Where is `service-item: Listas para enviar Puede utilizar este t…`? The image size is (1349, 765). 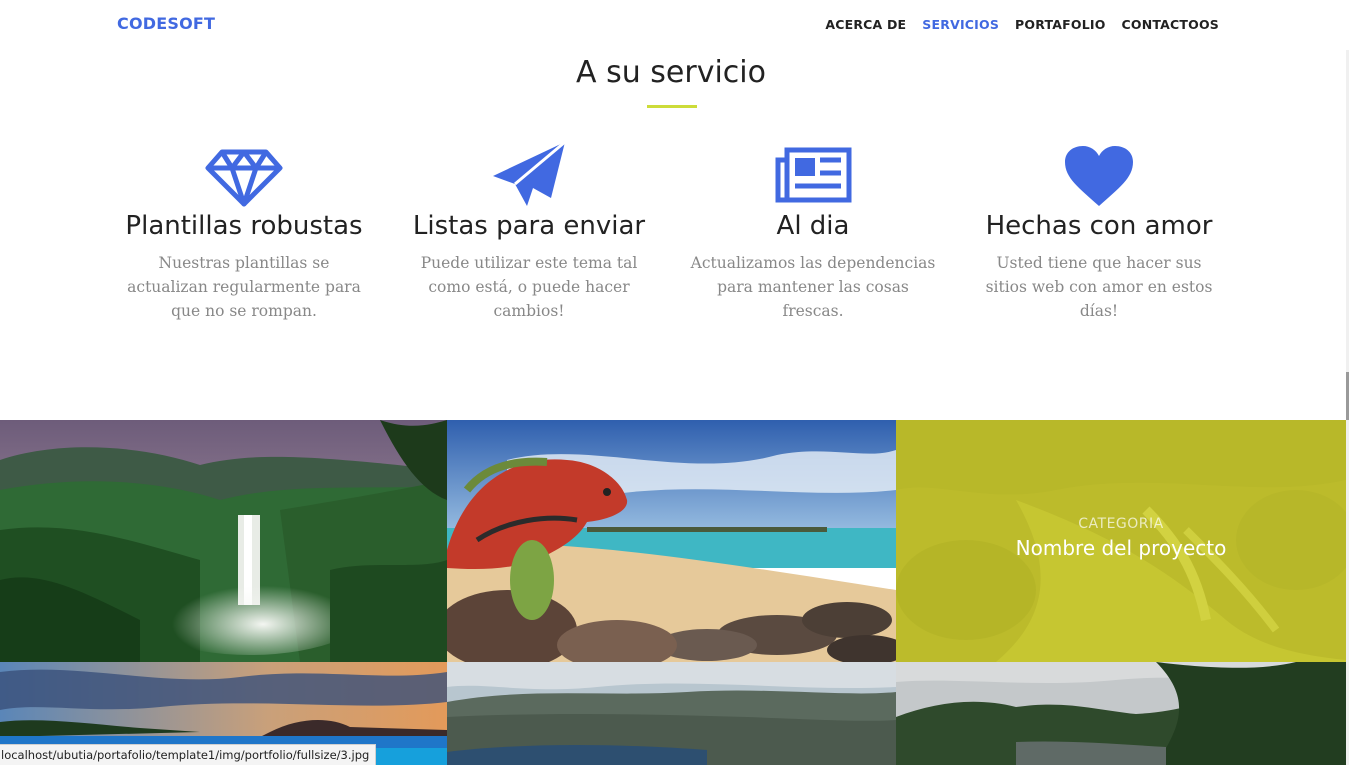 service-item: Listas para enviar Puede utilizar este t… is located at coordinates (529, 231).